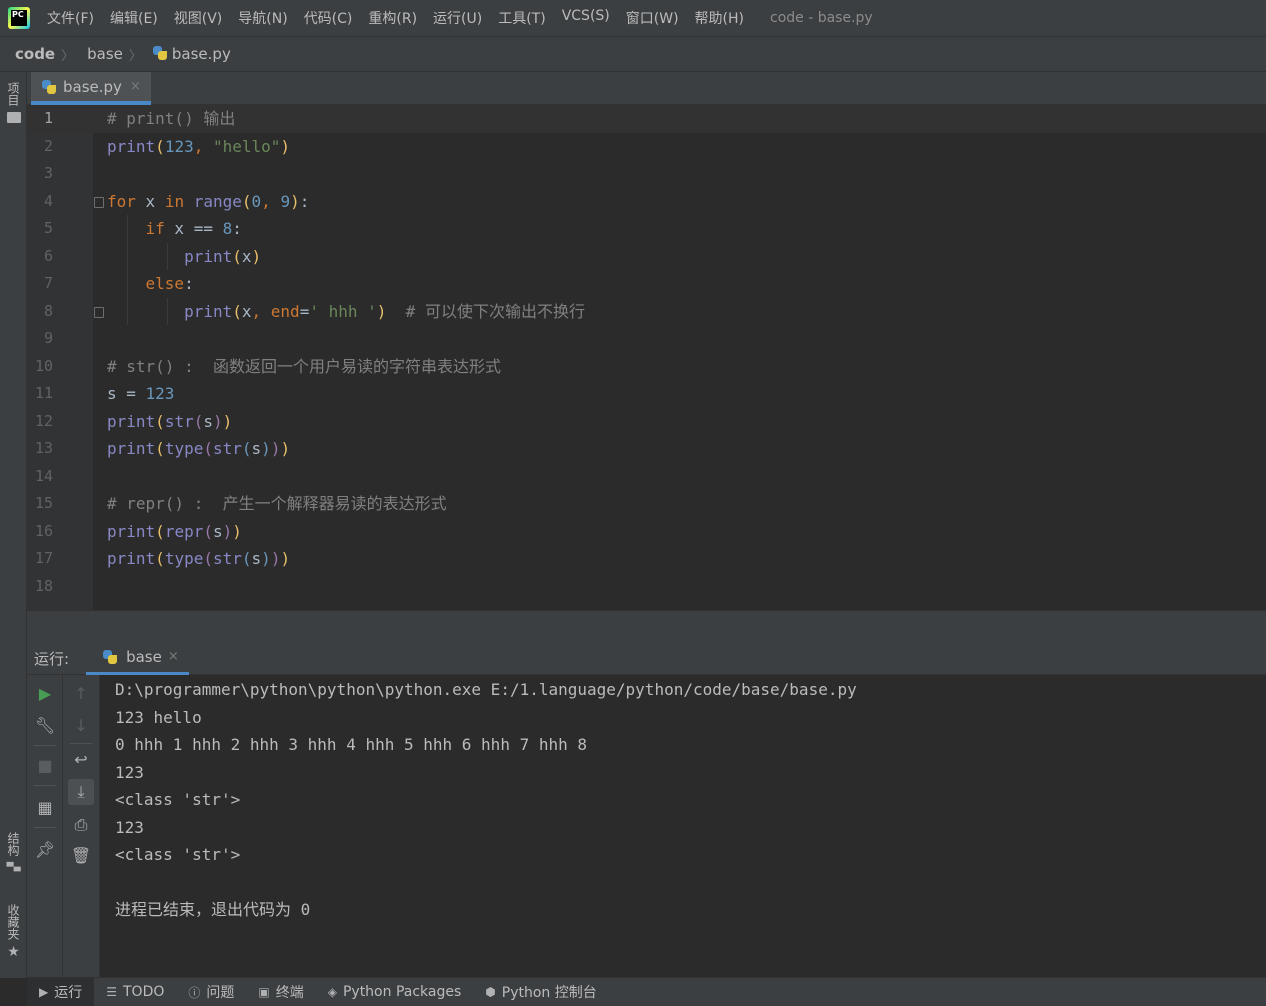  Describe the element at coordinates (261, 311) in the screenshot. I see `code-token: ,` at that location.